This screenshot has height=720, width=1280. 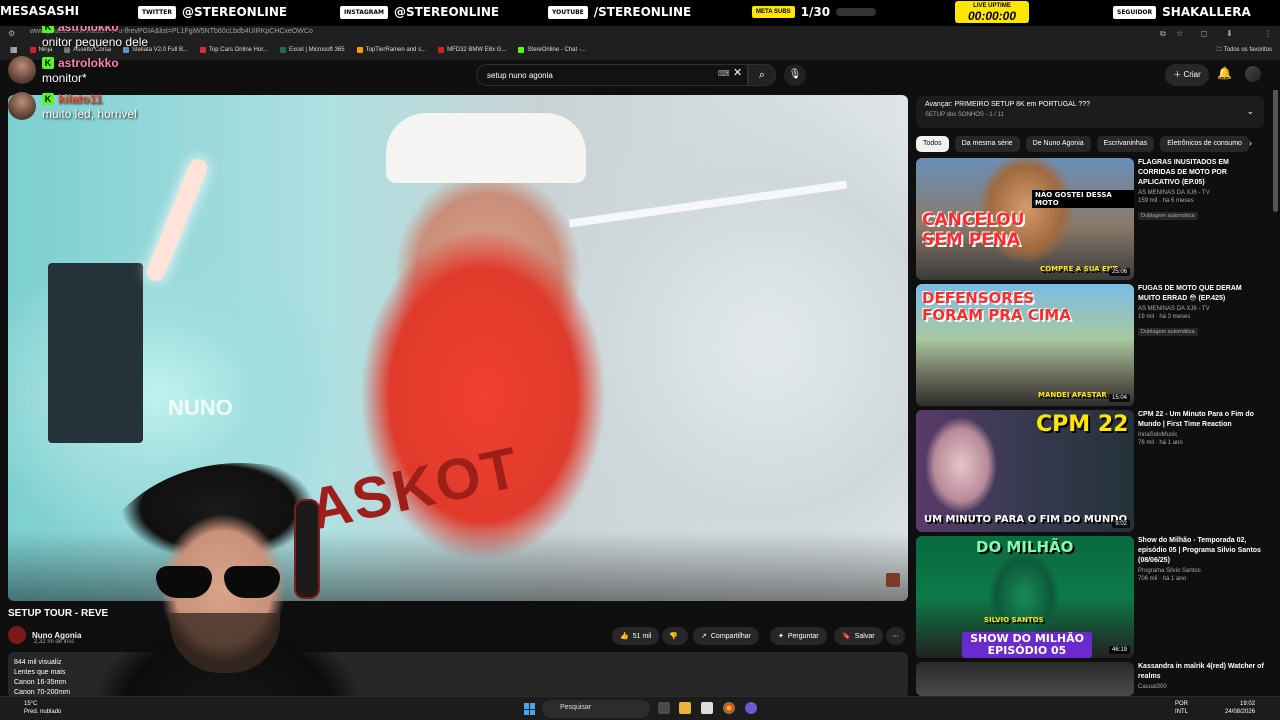 I want to click on taskbar-search: Pesquisar, so click(x=596, y=709).